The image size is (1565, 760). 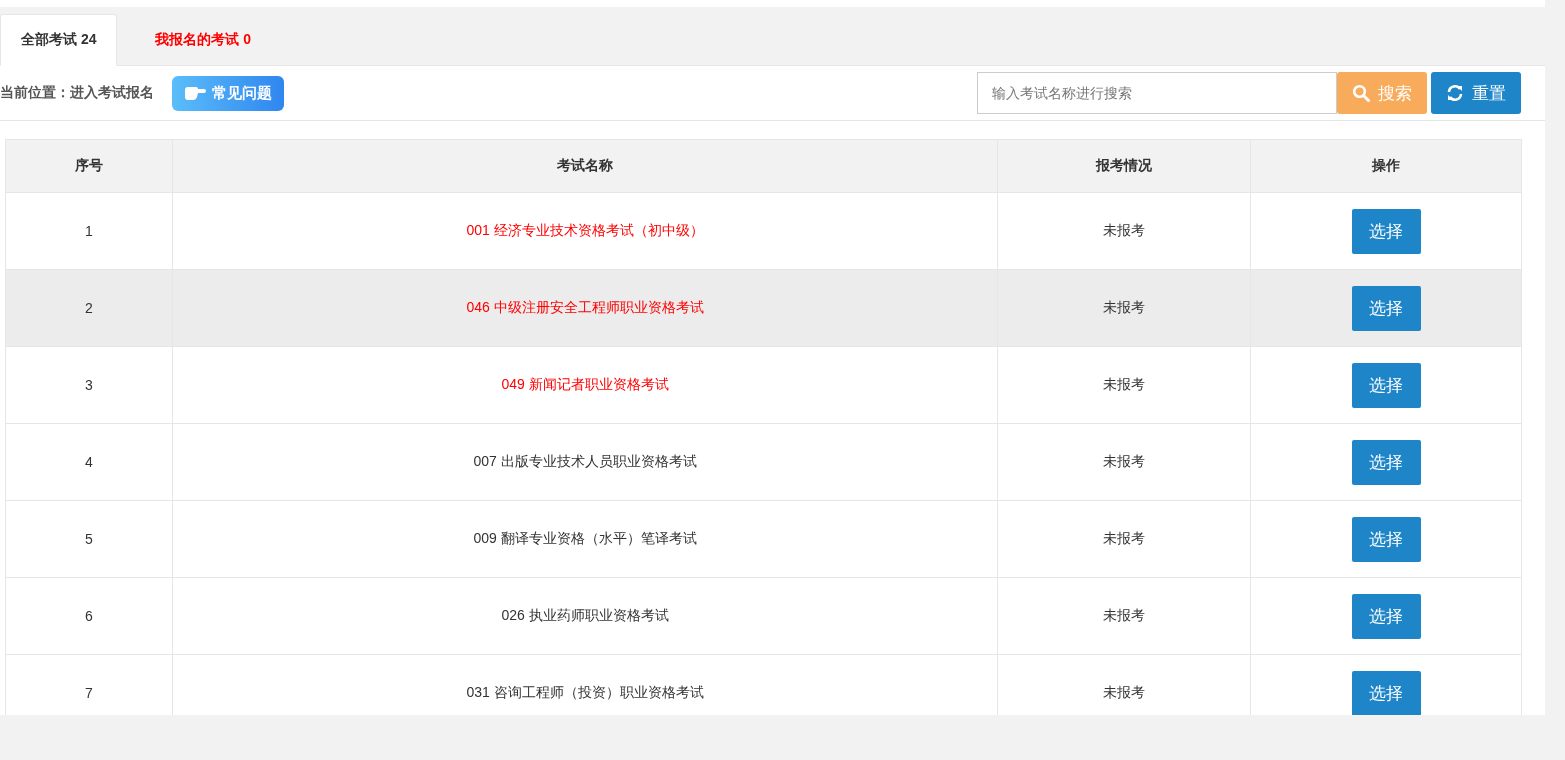 I want to click on table-cell: 7, so click(x=89, y=684).